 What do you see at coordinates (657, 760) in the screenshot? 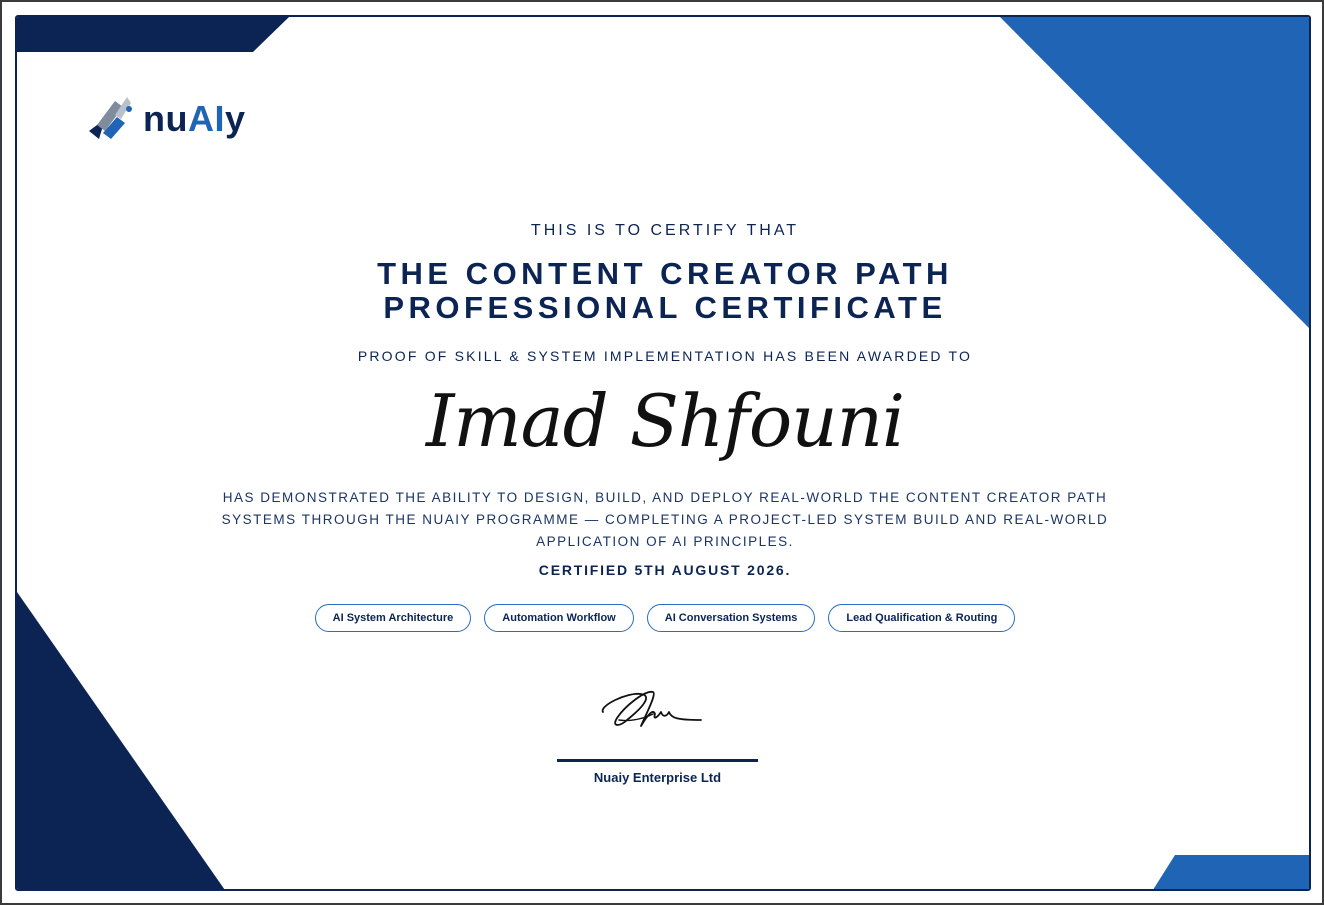
I see `signature-line` at bounding box center [657, 760].